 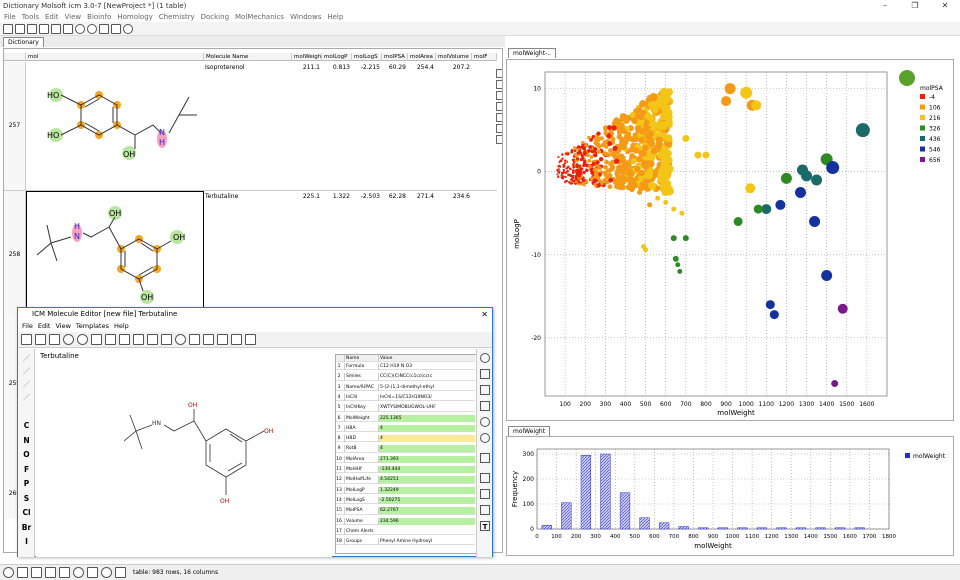 I want to click on prop-row: 1 Formula C12 H19 N O3, so click(x=405, y=367).